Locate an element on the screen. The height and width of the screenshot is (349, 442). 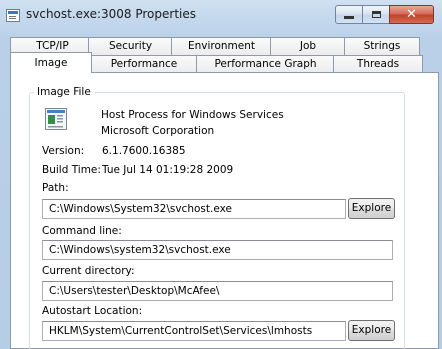
command-line-label: Command line: is located at coordinates (82, 231).